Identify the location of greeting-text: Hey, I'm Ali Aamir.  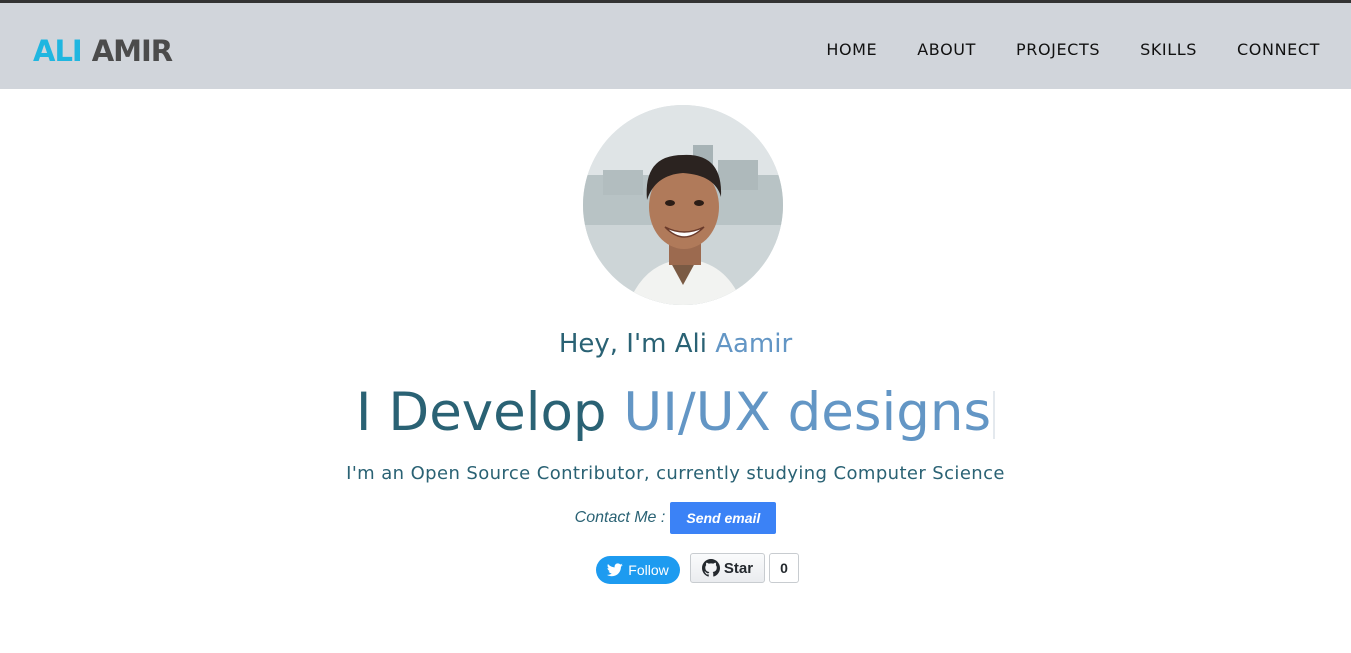
(675, 344).